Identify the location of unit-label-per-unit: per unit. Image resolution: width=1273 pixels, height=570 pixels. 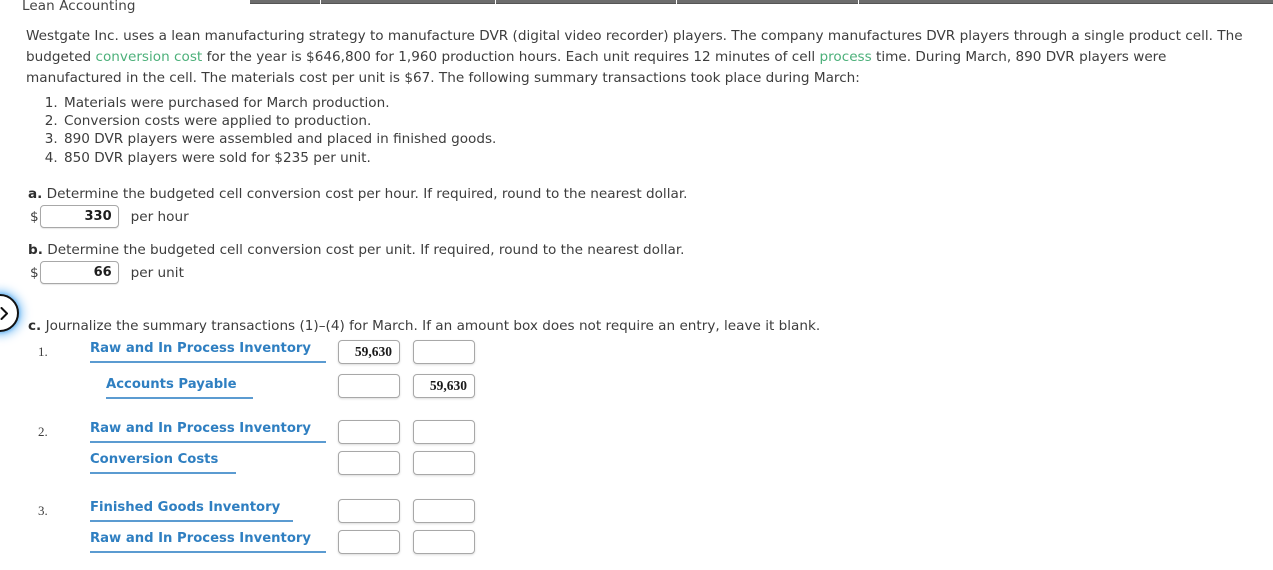
(157, 272).